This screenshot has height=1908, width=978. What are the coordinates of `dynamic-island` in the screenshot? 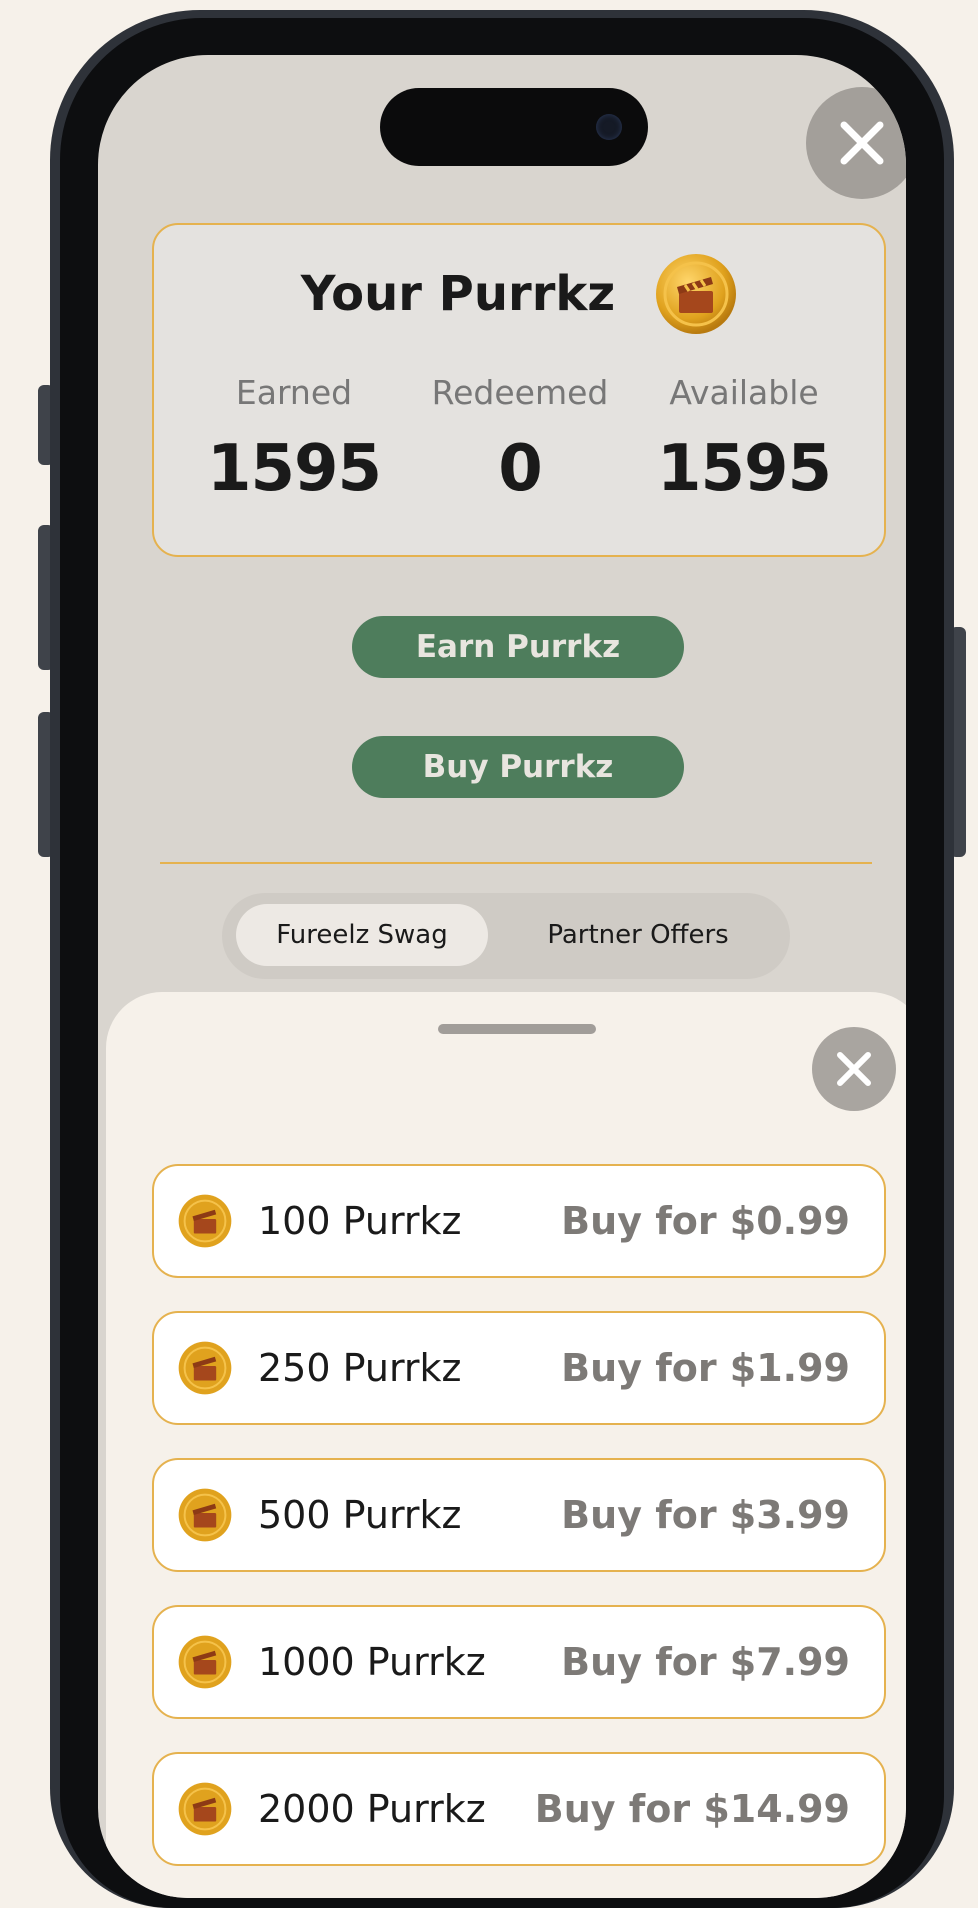 It's located at (514, 127).